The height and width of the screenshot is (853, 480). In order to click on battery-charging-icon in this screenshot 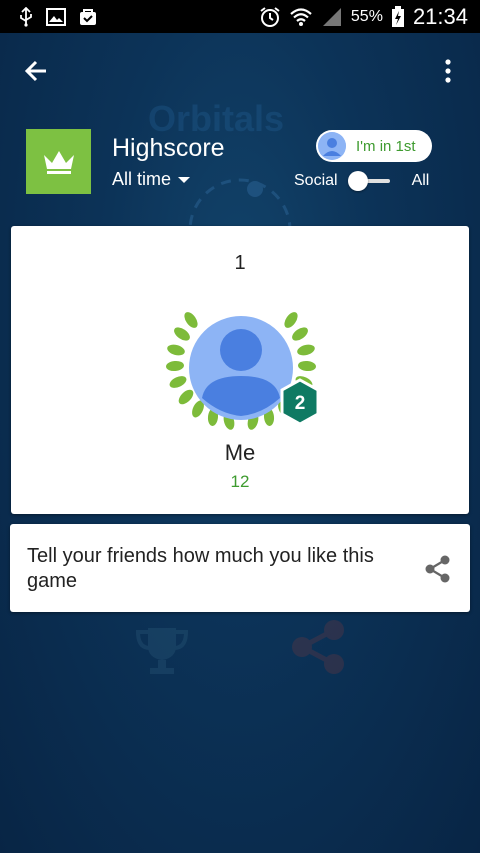, I will do `click(397, 16)`.